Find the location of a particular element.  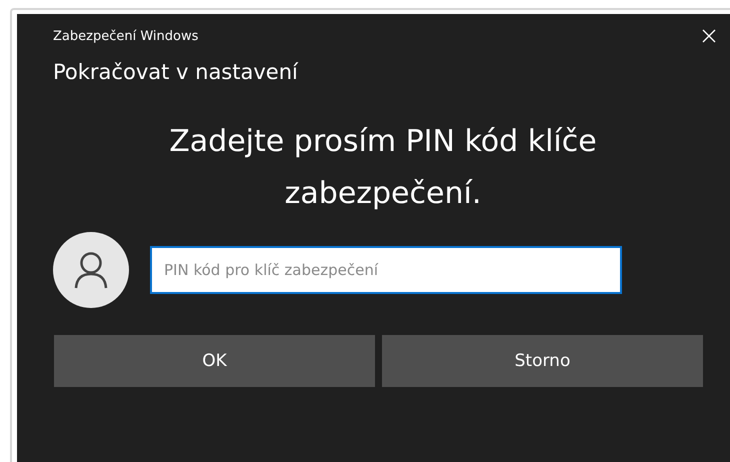

pin-input-field: PIN kód pro klíč zabezpečení is located at coordinates (386, 270).